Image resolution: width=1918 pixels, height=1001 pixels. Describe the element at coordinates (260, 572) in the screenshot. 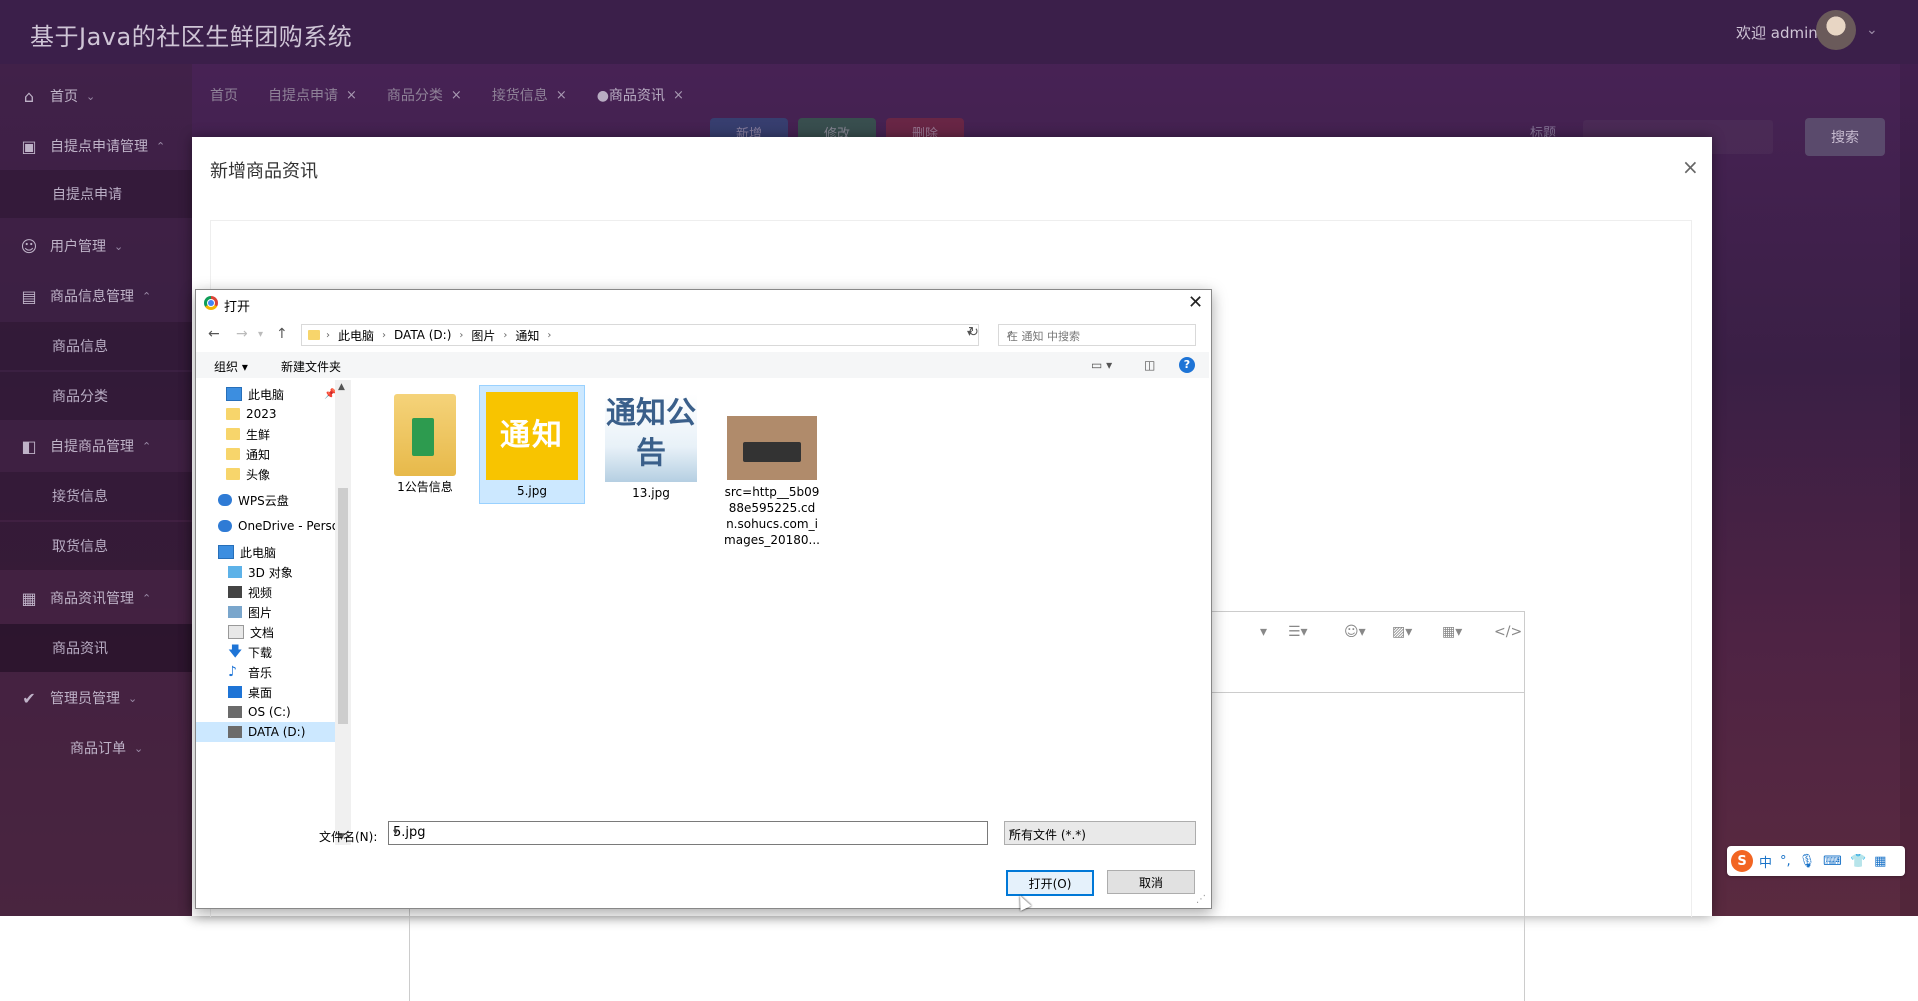

I see `tree-item: 3D 对象` at that location.